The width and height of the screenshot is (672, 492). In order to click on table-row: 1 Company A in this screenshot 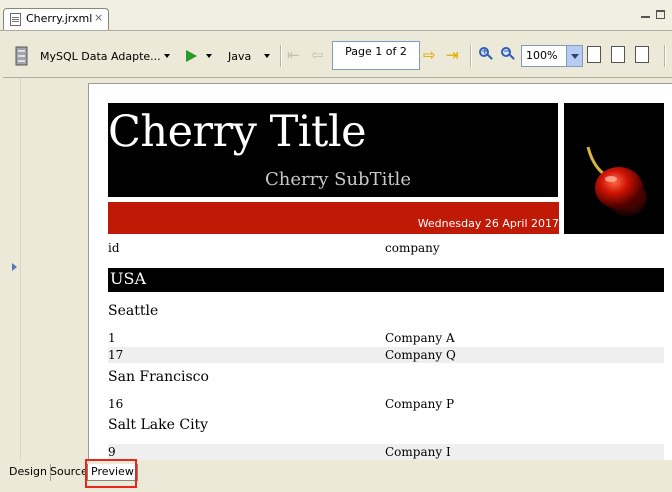, I will do `click(386, 338)`.